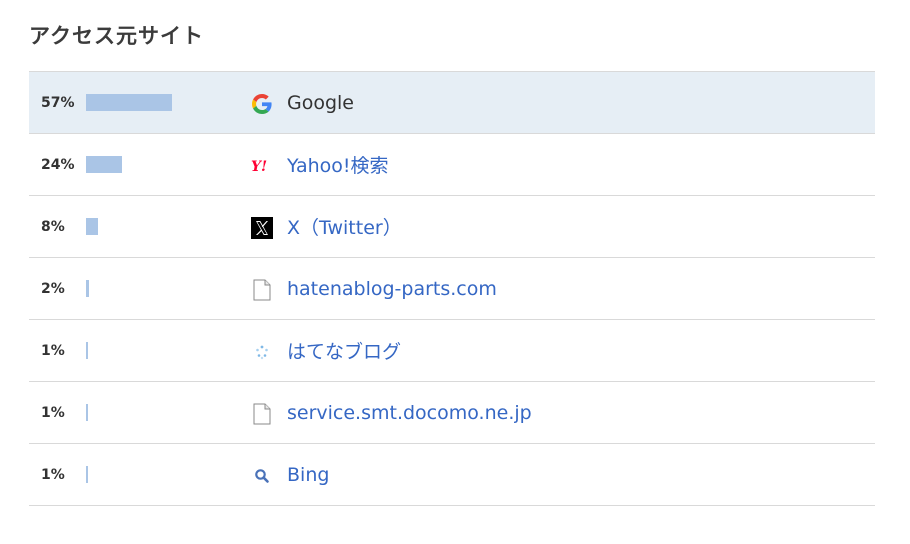  I want to click on percent-label: 24%, so click(58, 164).